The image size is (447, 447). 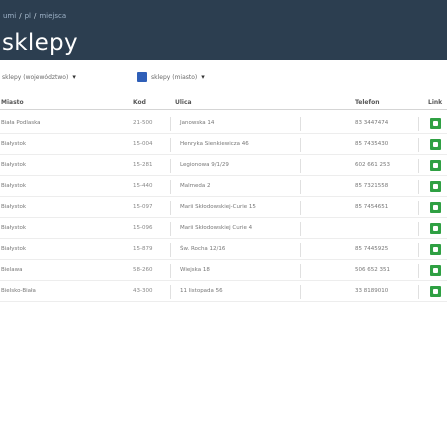 I want to click on cell-code: 15-096, so click(x=143, y=228).